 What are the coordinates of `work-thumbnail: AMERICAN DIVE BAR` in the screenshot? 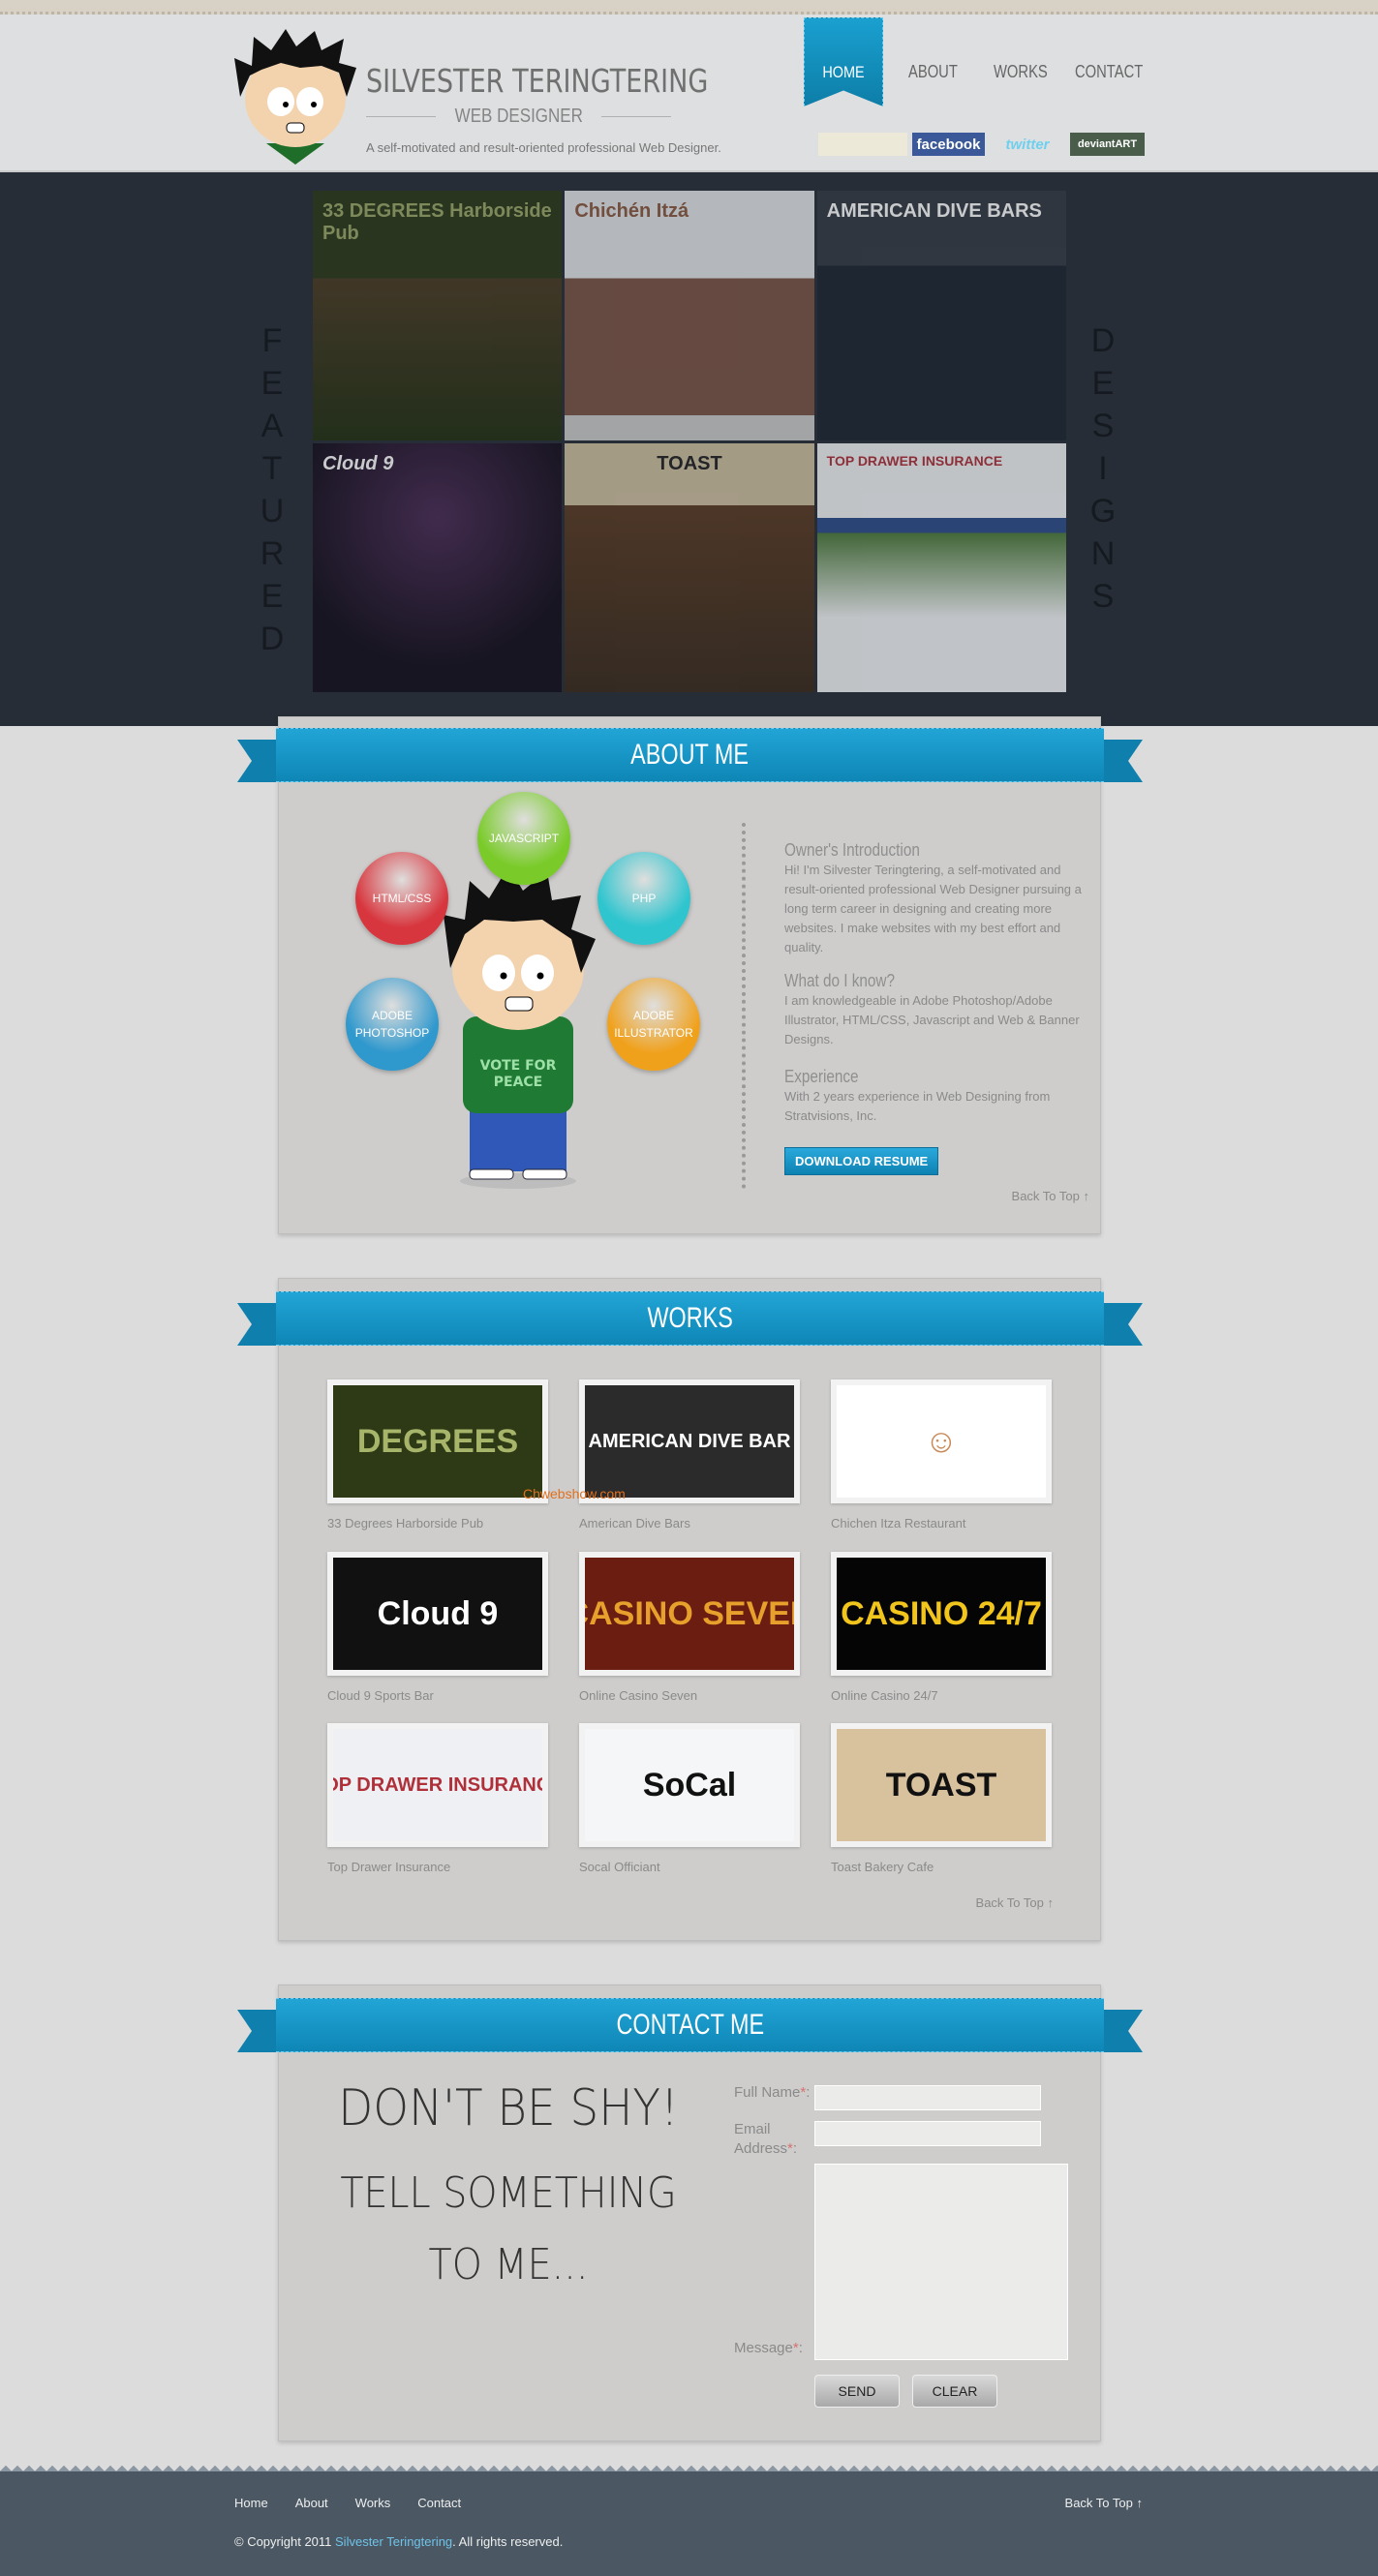 It's located at (689, 1441).